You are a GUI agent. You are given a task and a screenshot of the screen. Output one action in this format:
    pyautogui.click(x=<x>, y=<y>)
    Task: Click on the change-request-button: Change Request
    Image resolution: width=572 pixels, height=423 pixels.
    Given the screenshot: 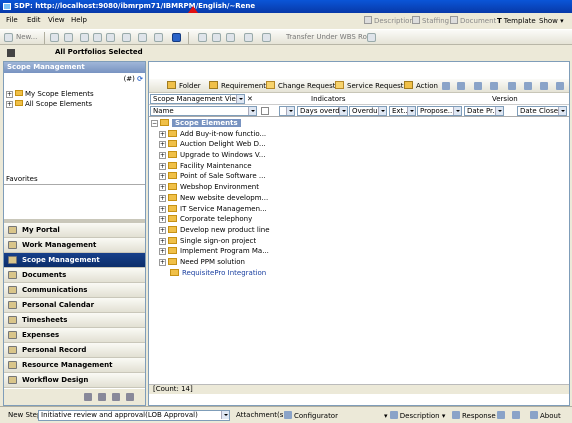 What is the action you would take?
    pyautogui.click(x=300, y=86)
    